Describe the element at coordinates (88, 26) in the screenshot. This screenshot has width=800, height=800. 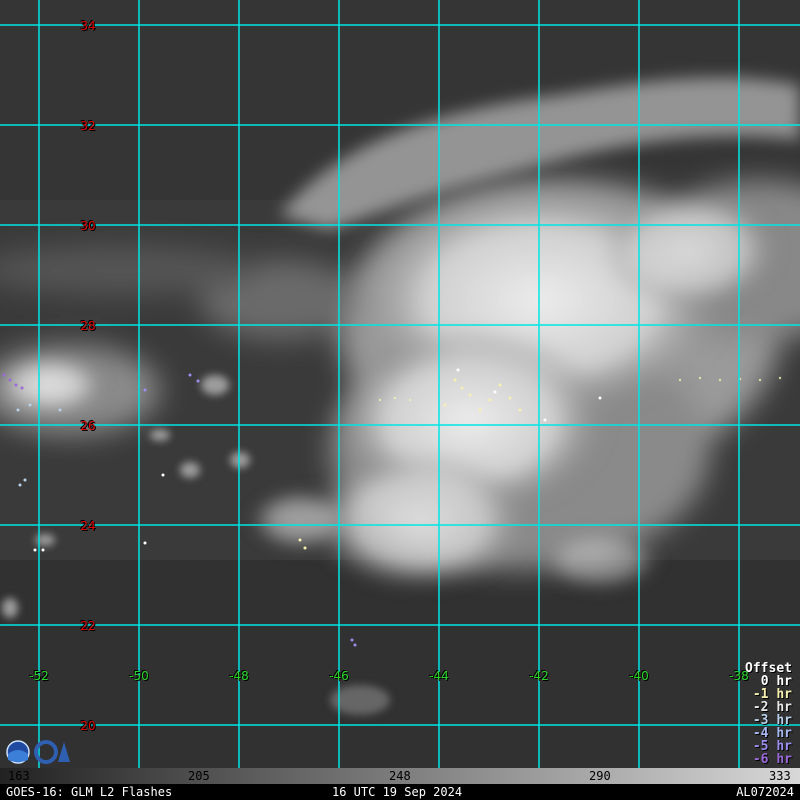
I see `latitude-label: 34` at that location.